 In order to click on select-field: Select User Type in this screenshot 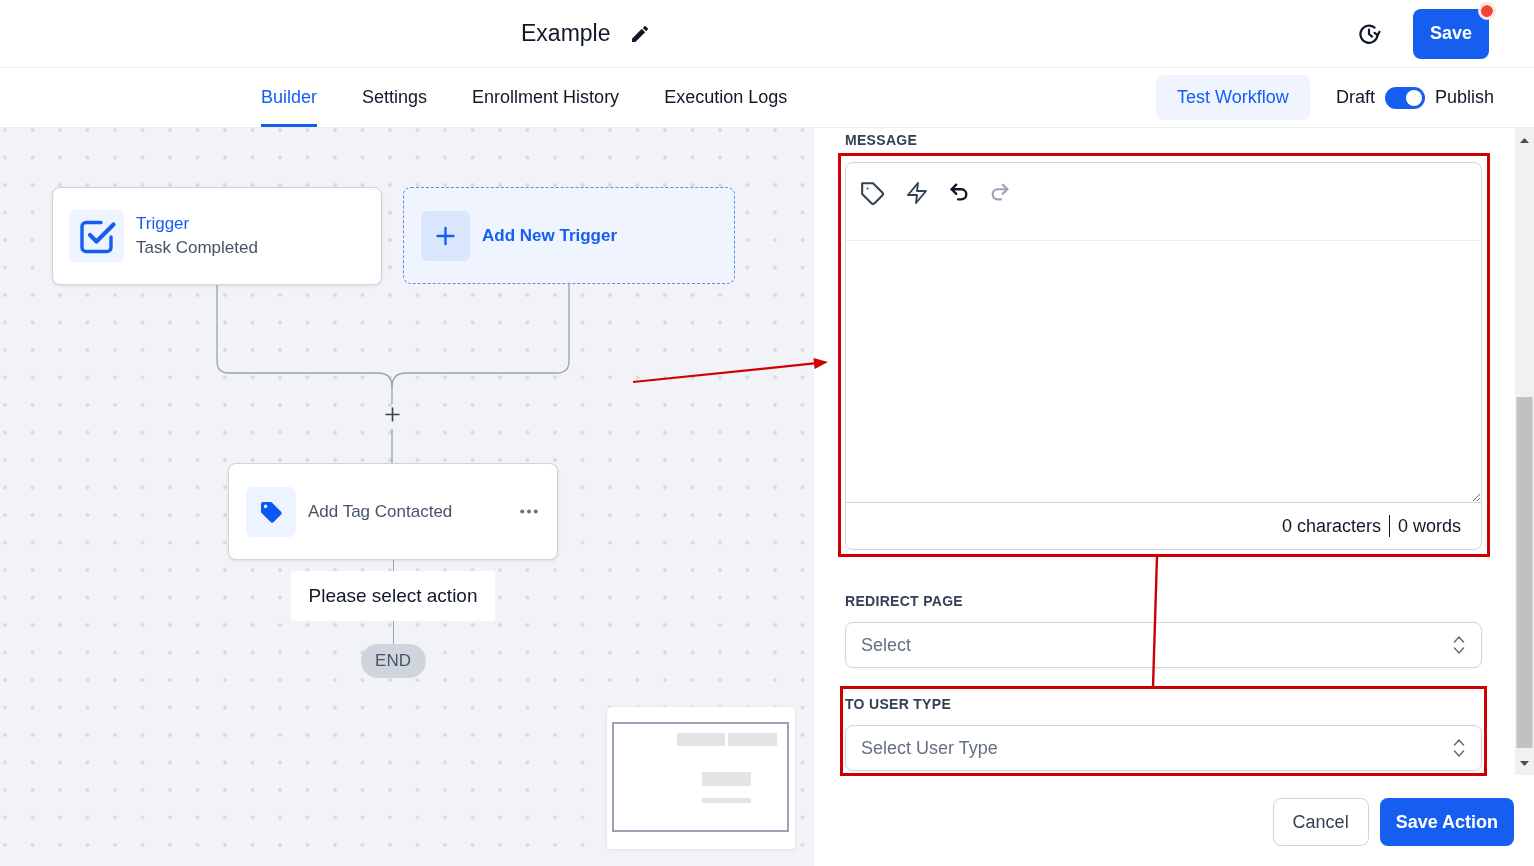, I will do `click(1163, 748)`.